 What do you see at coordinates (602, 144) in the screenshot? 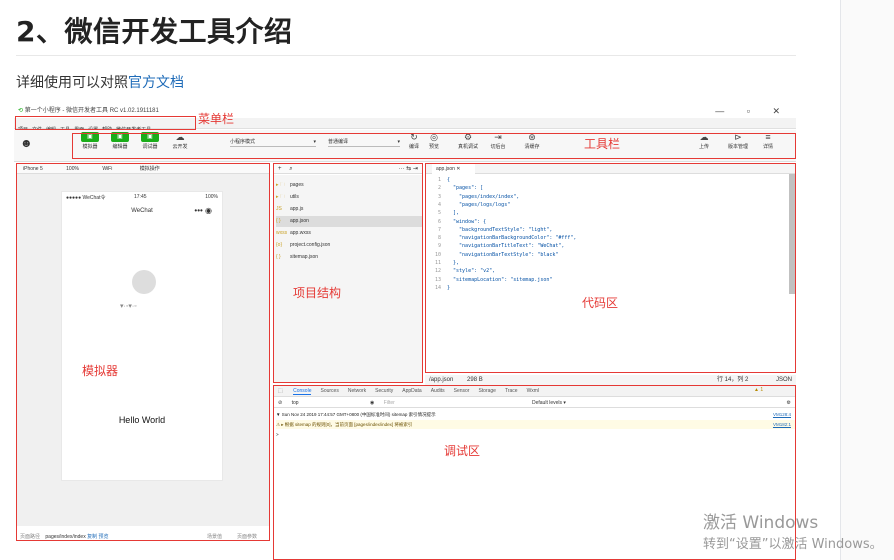
I see `toolbar-label: 工具栏` at bounding box center [602, 144].